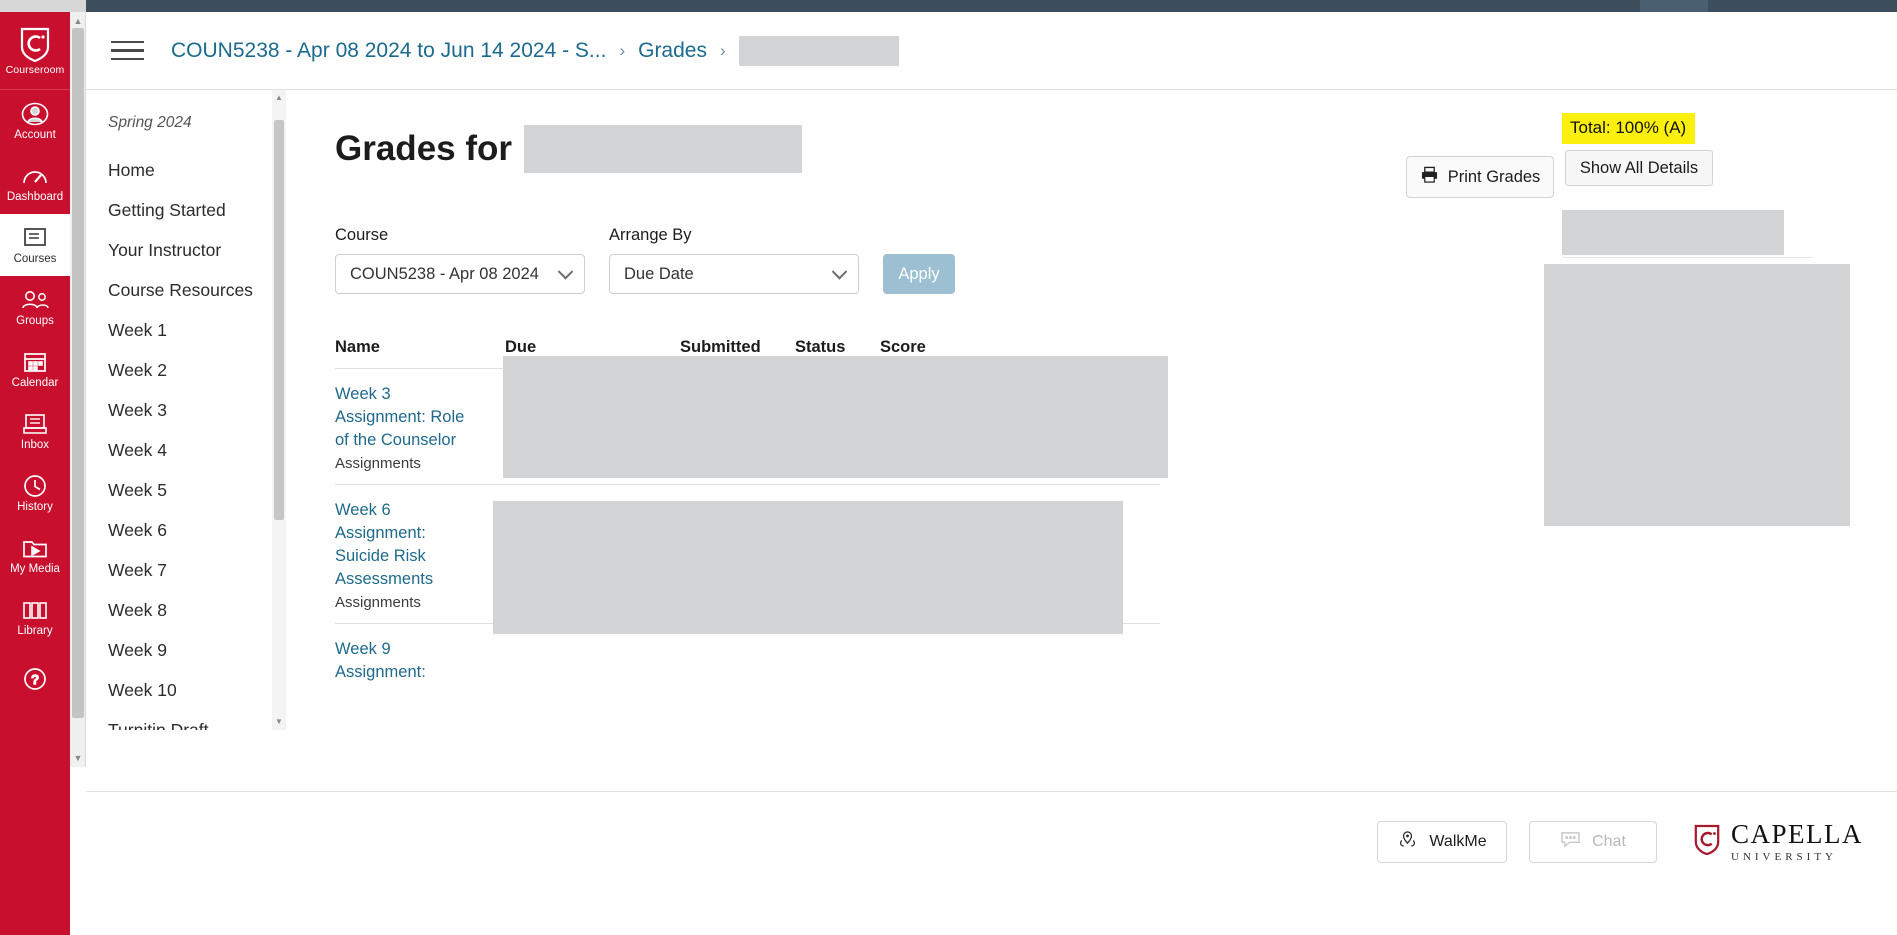 The width and height of the screenshot is (1897, 935). What do you see at coordinates (663, 149) in the screenshot?
I see `student-name-redacted` at bounding box center [663, 149].